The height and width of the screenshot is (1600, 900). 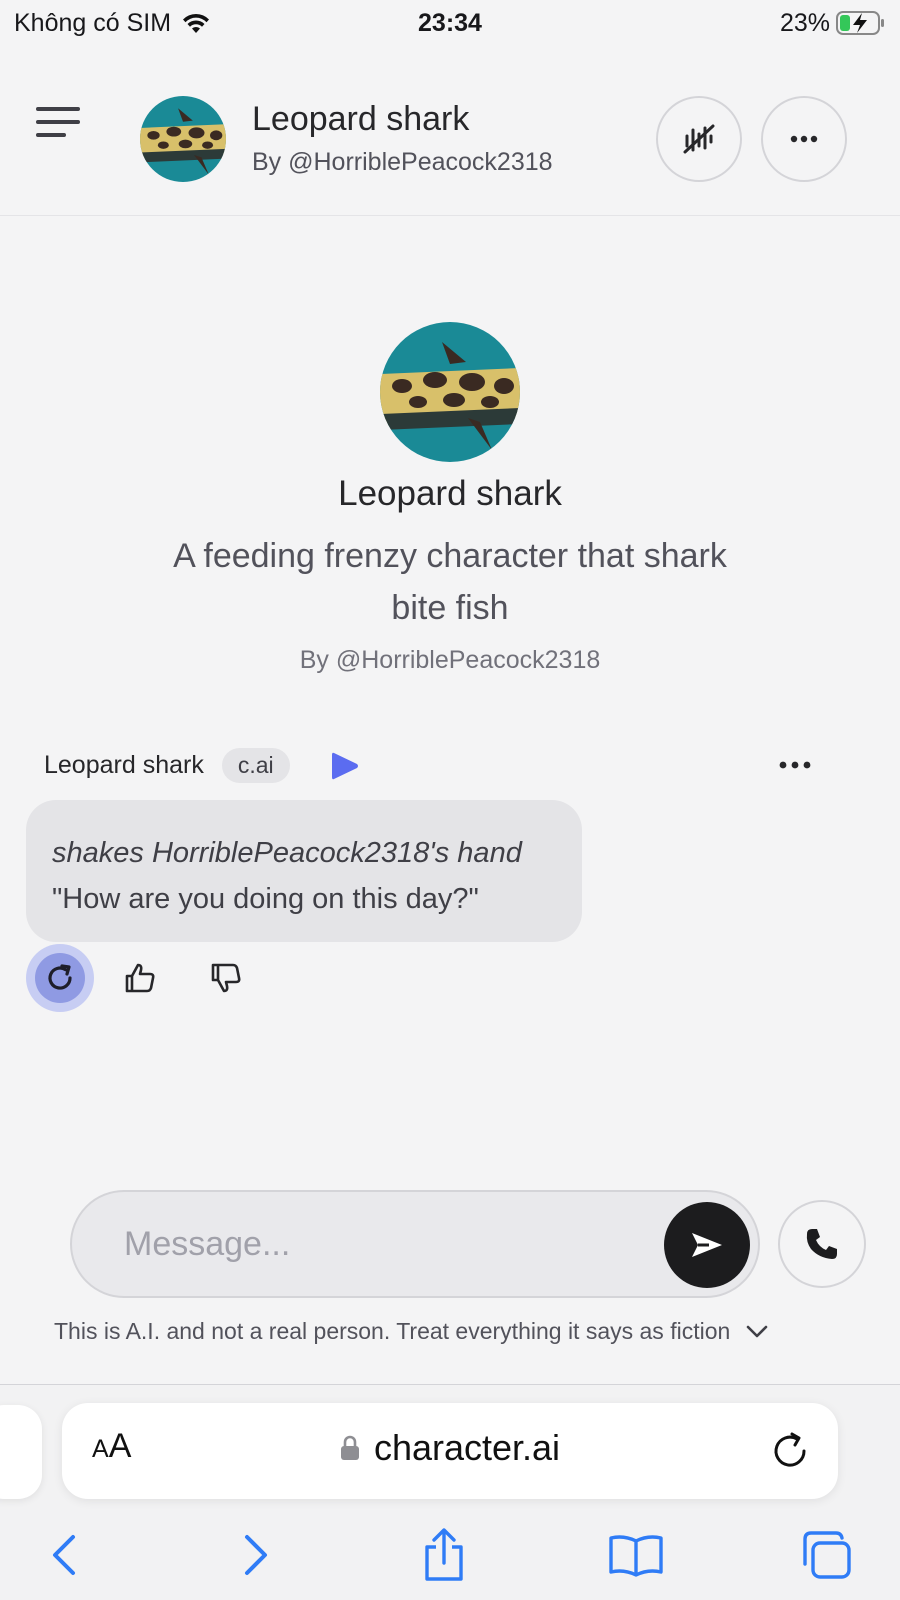 I want to click on book-icon, so click(x=636, y=1556).